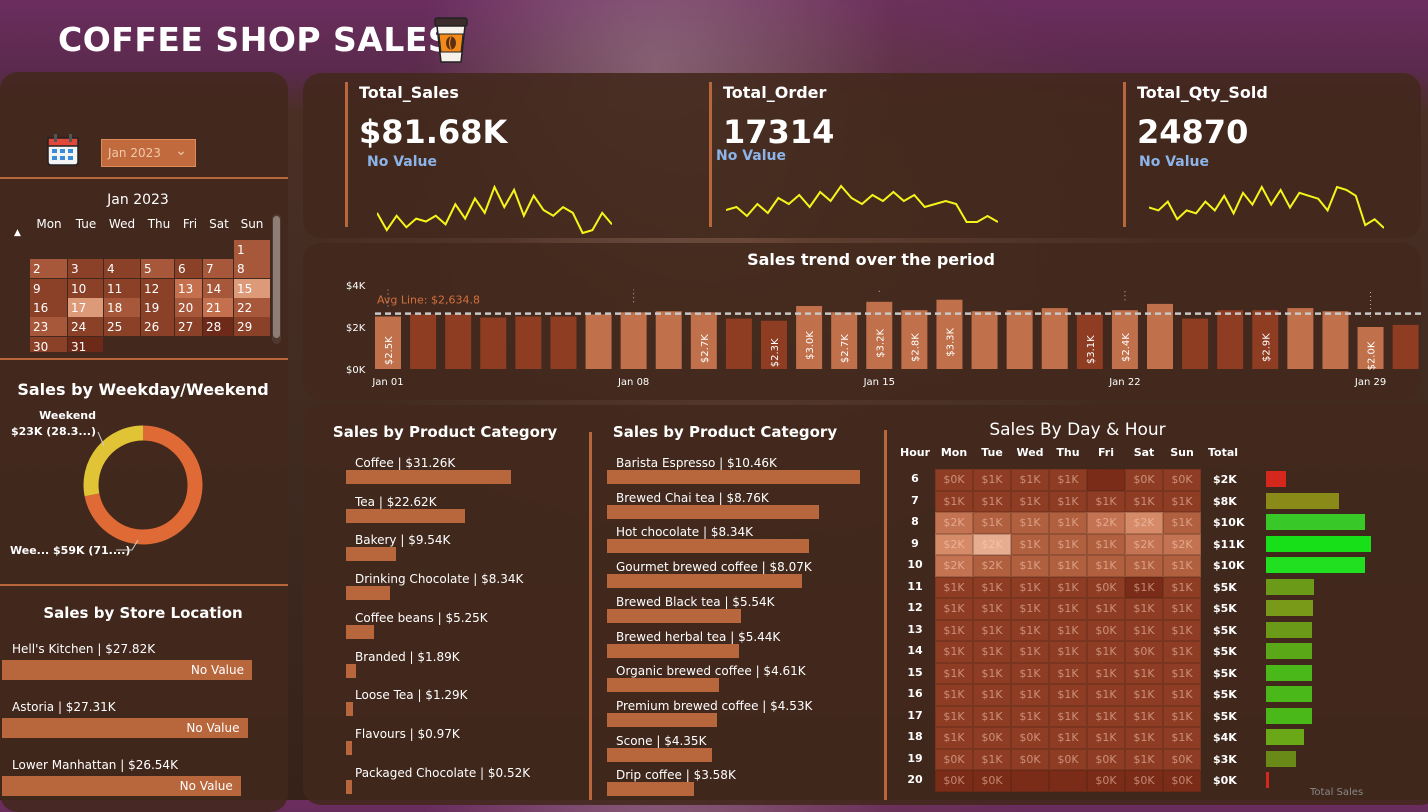 The image size is (1428, 812). What do you see at coordinates (48, 344) in the screenshot?
I see `calendar-day: 30` at bounding box center [48, 344].